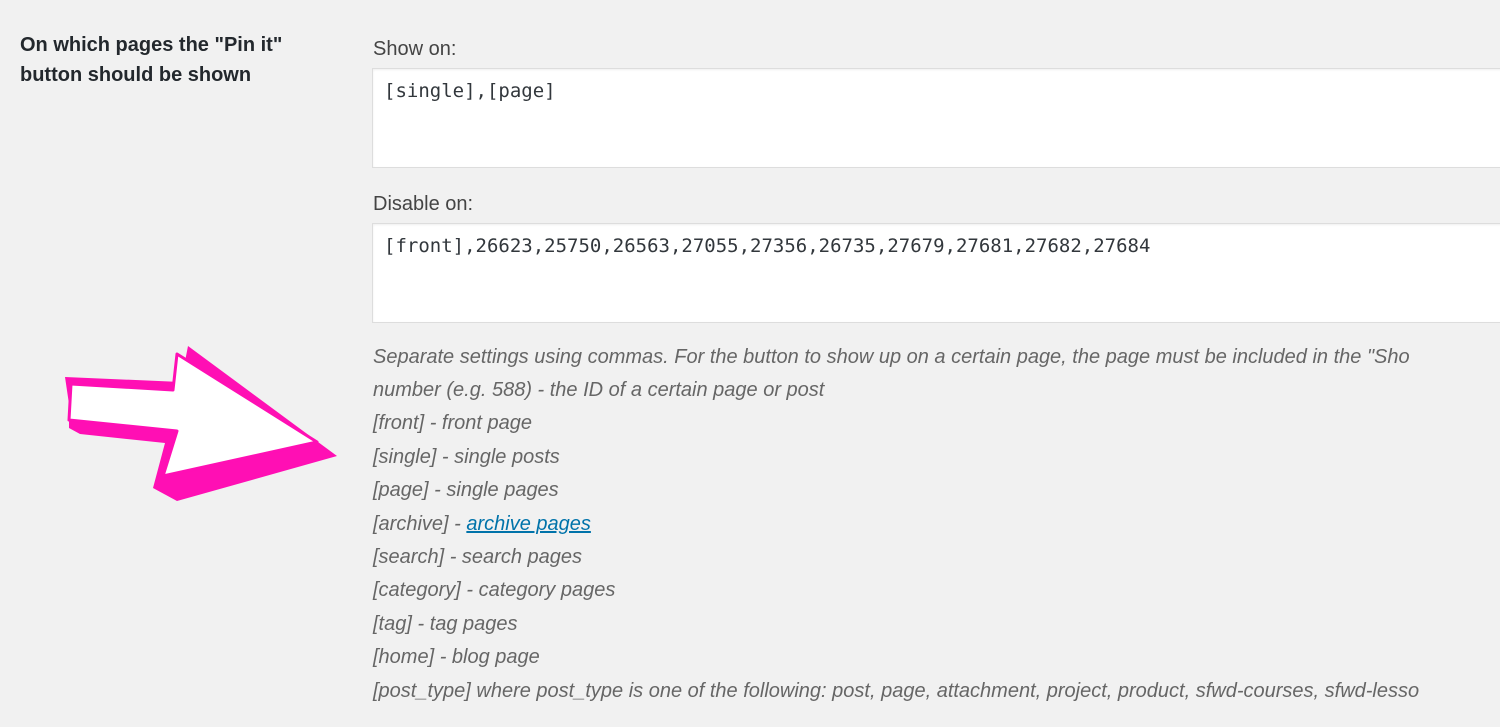 The height and width of the screenshot is (727, 1500). I want to click on help-front-line: [front] - front page, so click(452, 423).